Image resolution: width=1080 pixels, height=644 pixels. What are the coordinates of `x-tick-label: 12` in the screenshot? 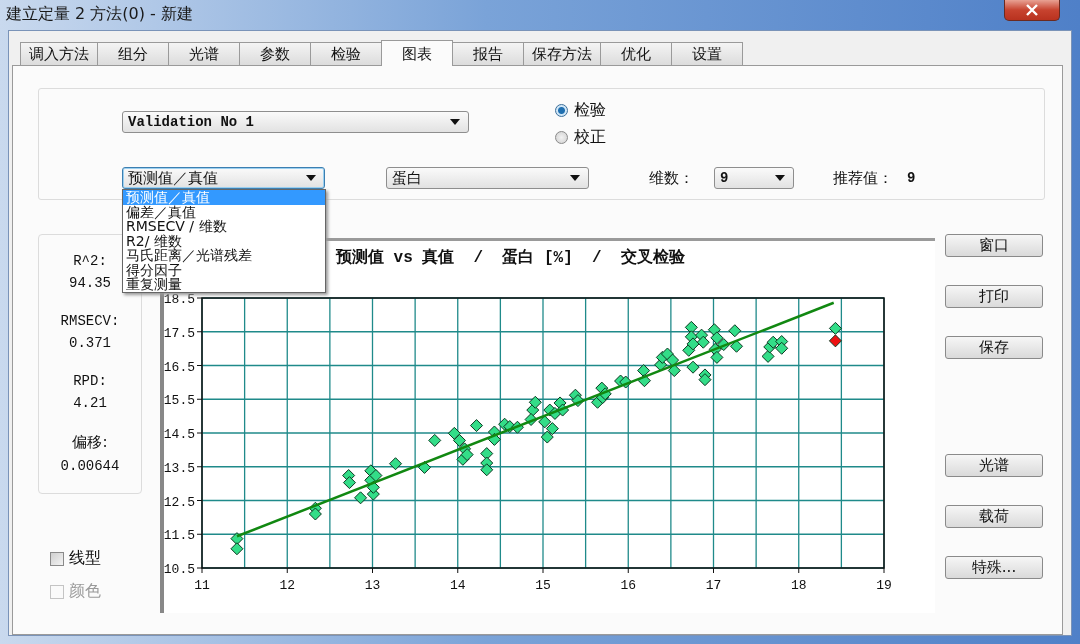 It's located at (287, 585).